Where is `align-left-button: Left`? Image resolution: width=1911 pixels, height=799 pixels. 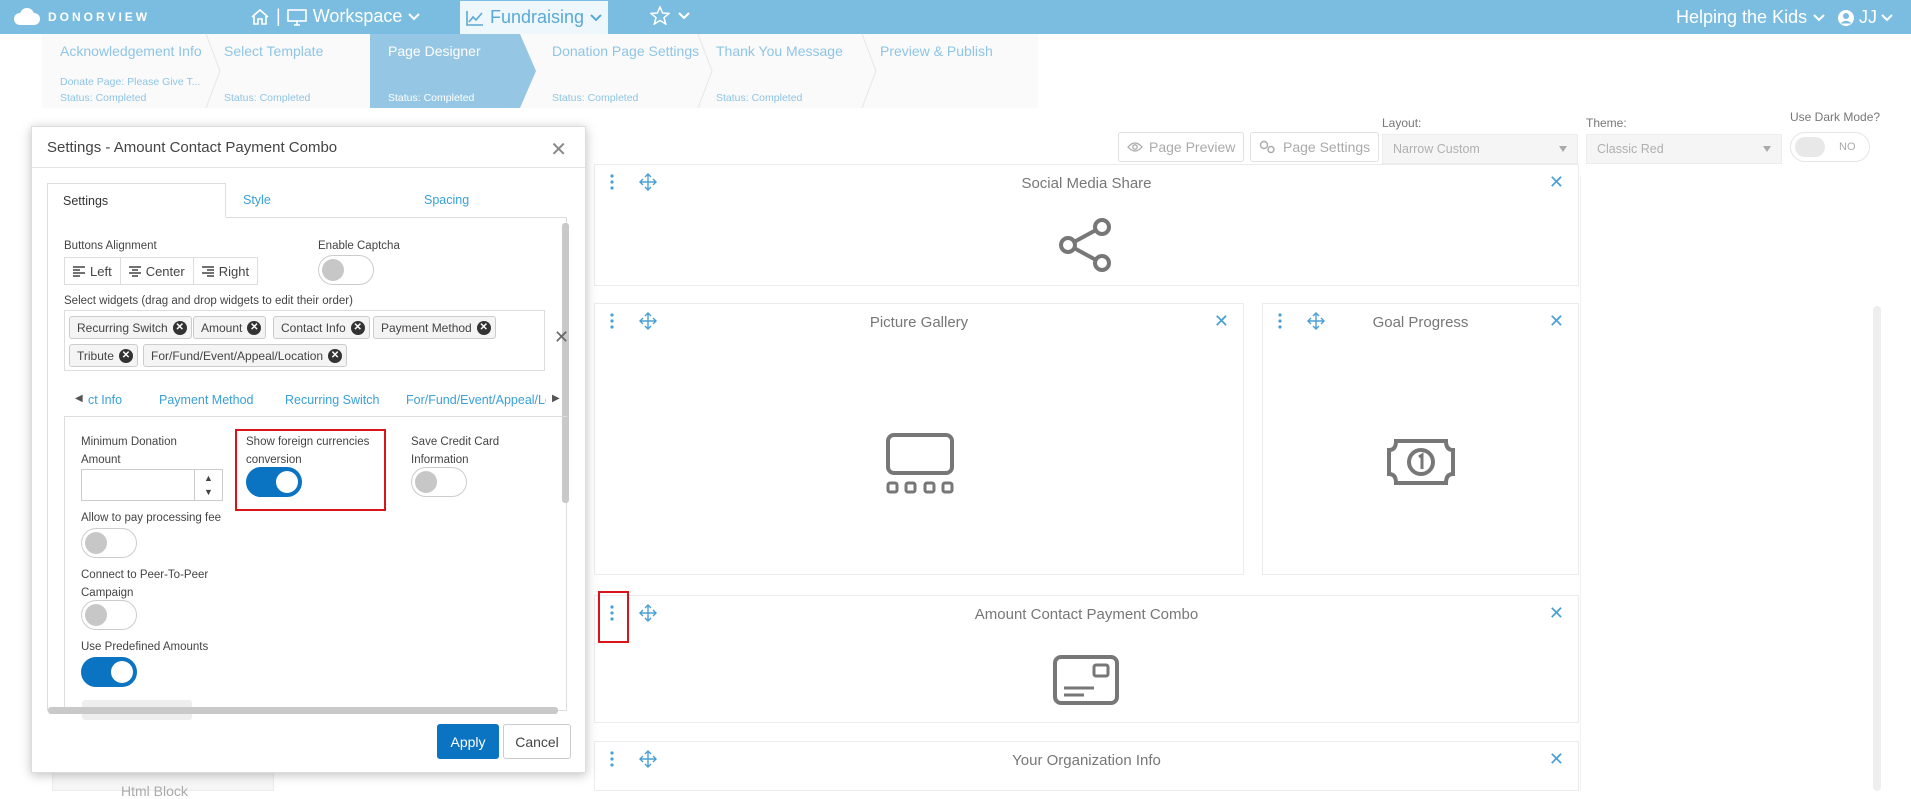 align-left-button: Left is located at coordinates (93, 271).